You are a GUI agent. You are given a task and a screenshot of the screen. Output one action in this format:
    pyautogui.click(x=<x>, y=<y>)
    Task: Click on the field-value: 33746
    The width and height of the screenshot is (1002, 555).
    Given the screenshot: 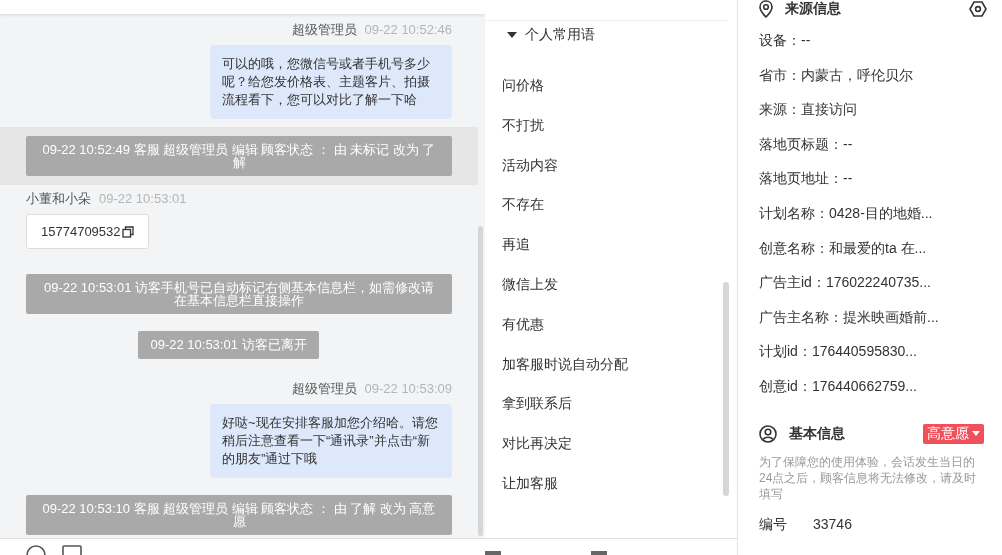 What is the action you would take?
    pyautogui.click(x=832, y=524)
    